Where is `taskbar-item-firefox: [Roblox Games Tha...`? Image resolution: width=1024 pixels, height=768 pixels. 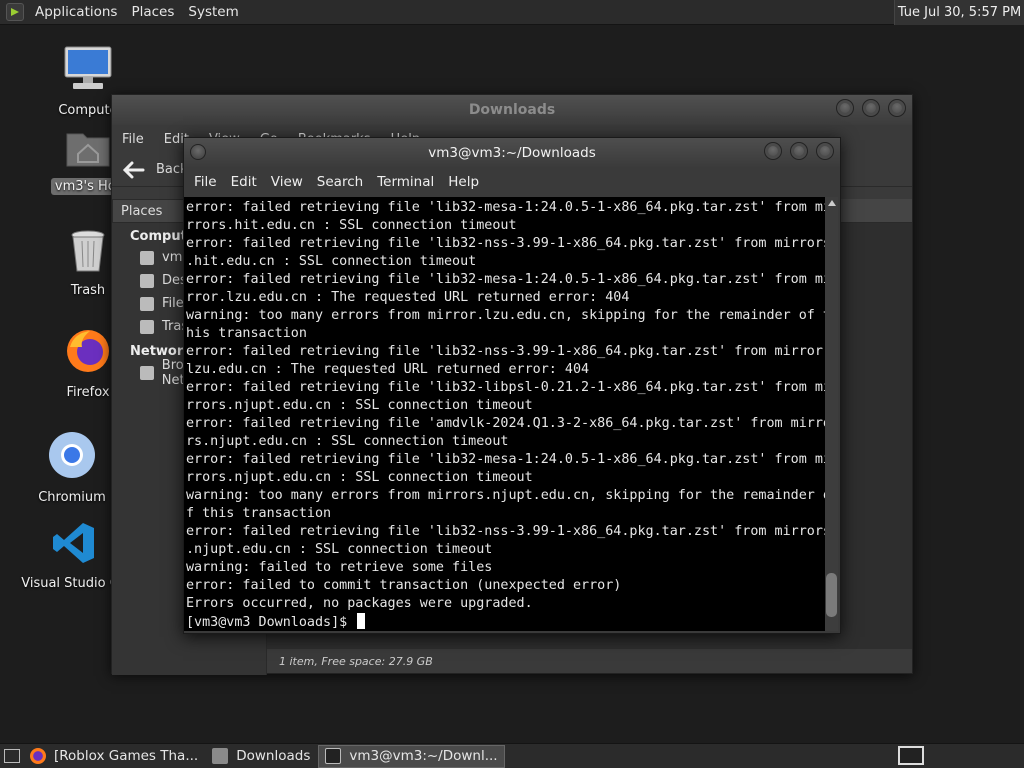 taskbar-item-firefox: [Roblox Games Tha... is located at coordinates (114, 756).